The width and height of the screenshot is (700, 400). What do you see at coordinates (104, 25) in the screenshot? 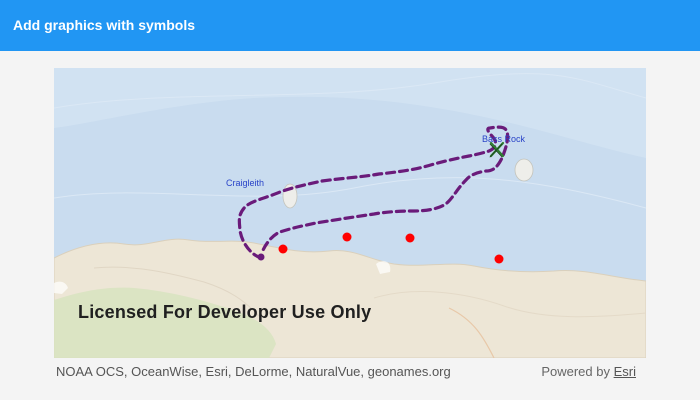
I see `app-title: Add graphics with symbols` at bounding box center [104, 25].